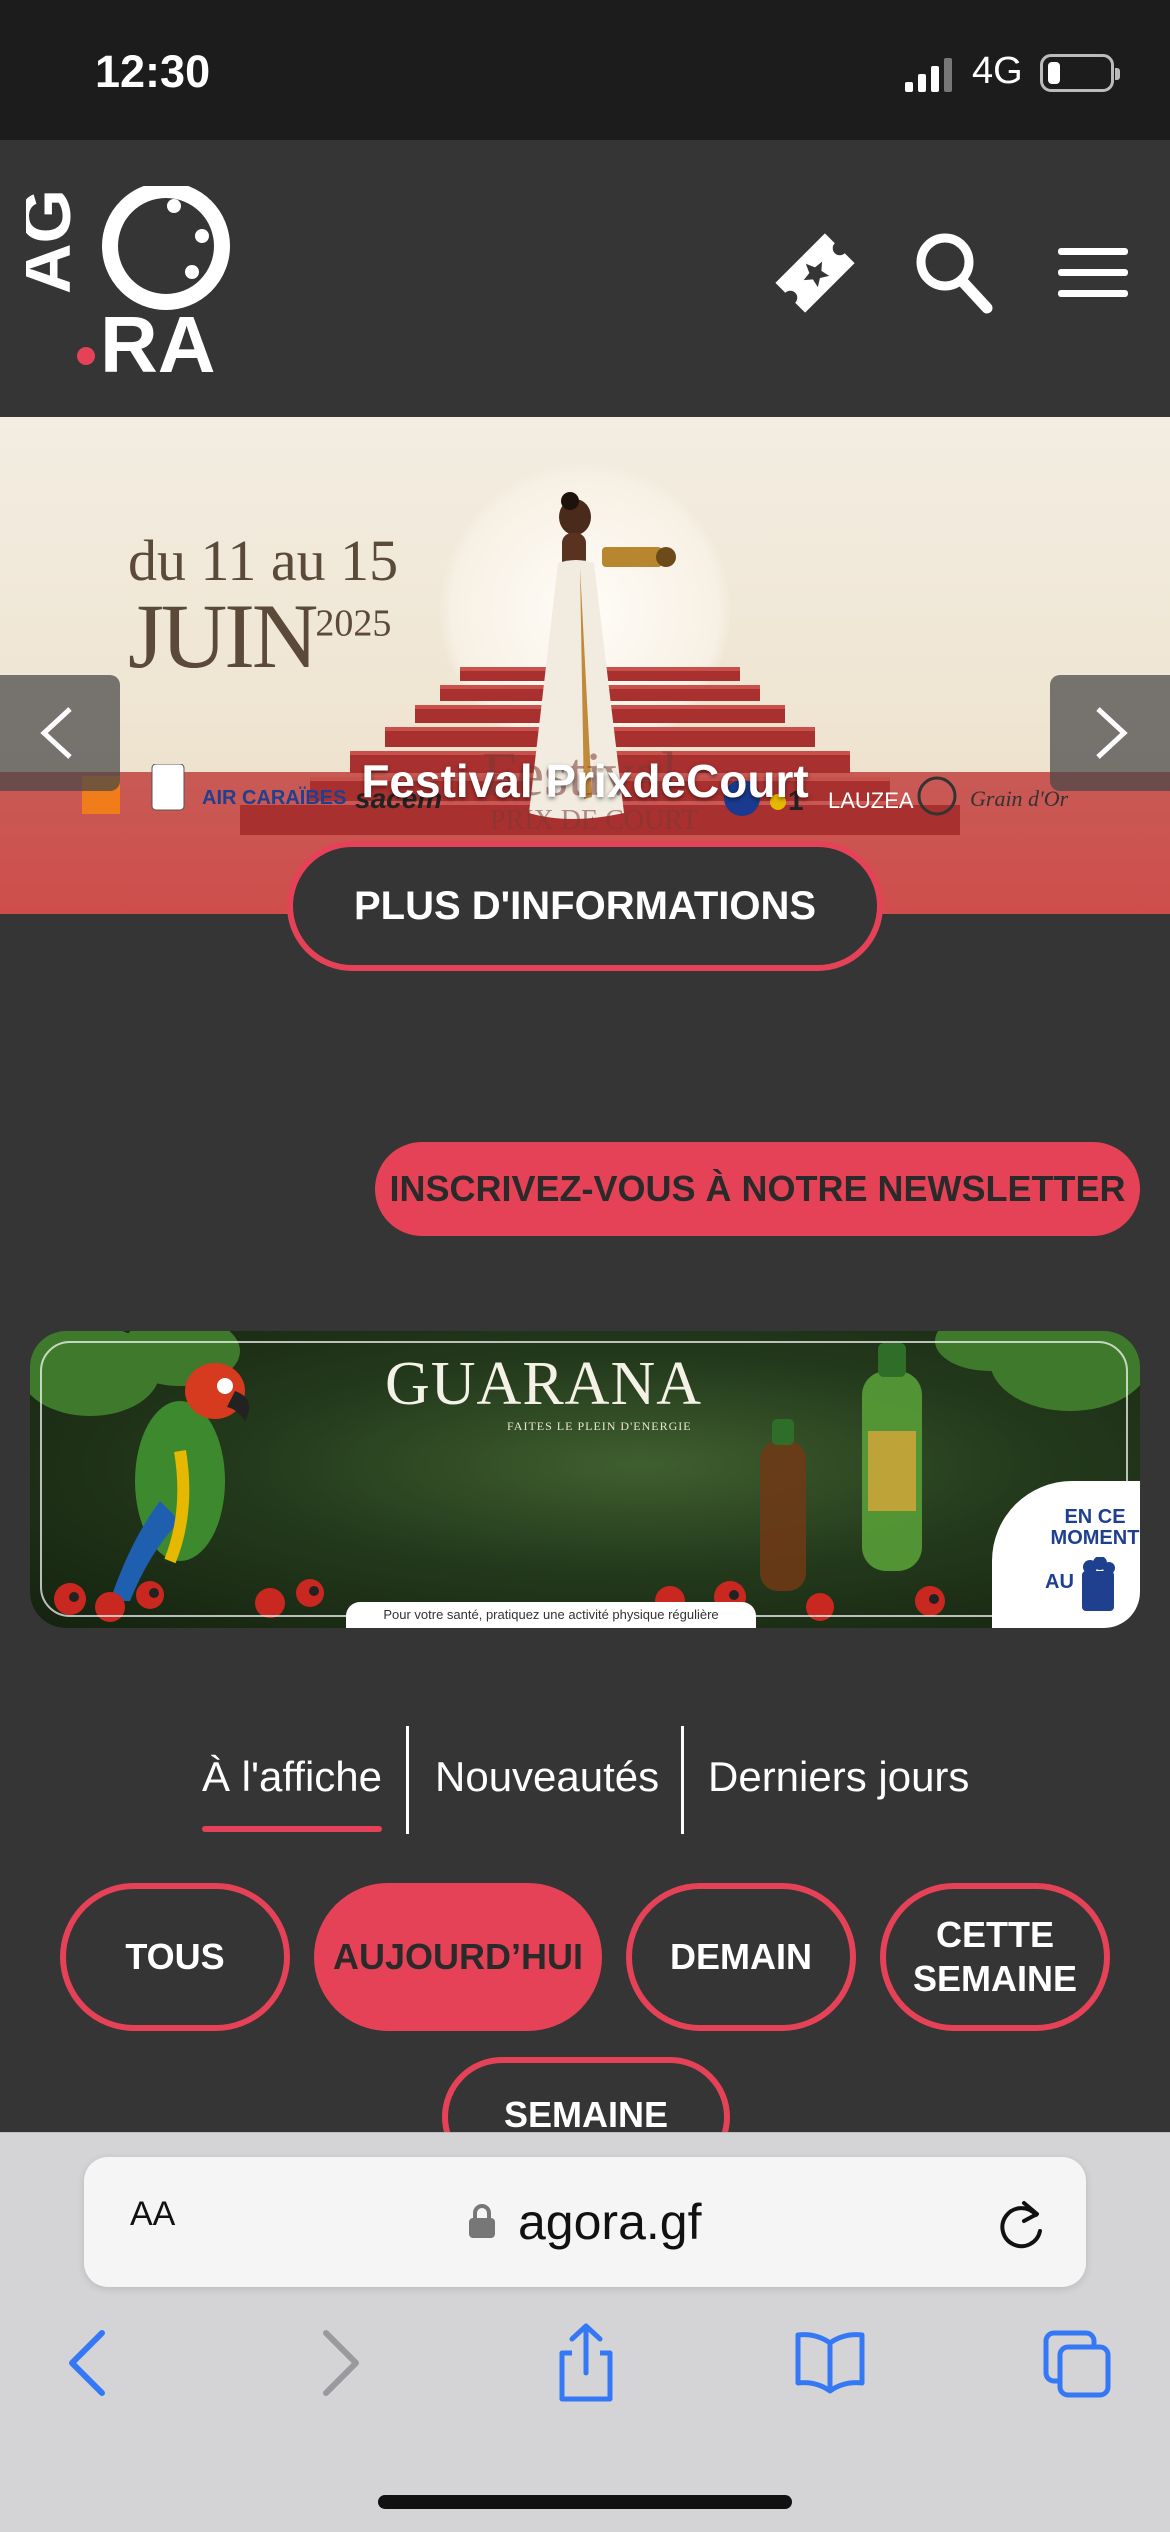 The image size is (1170, 2532). I want to click on reader-text-size-button: AA, so click(152, 2214).